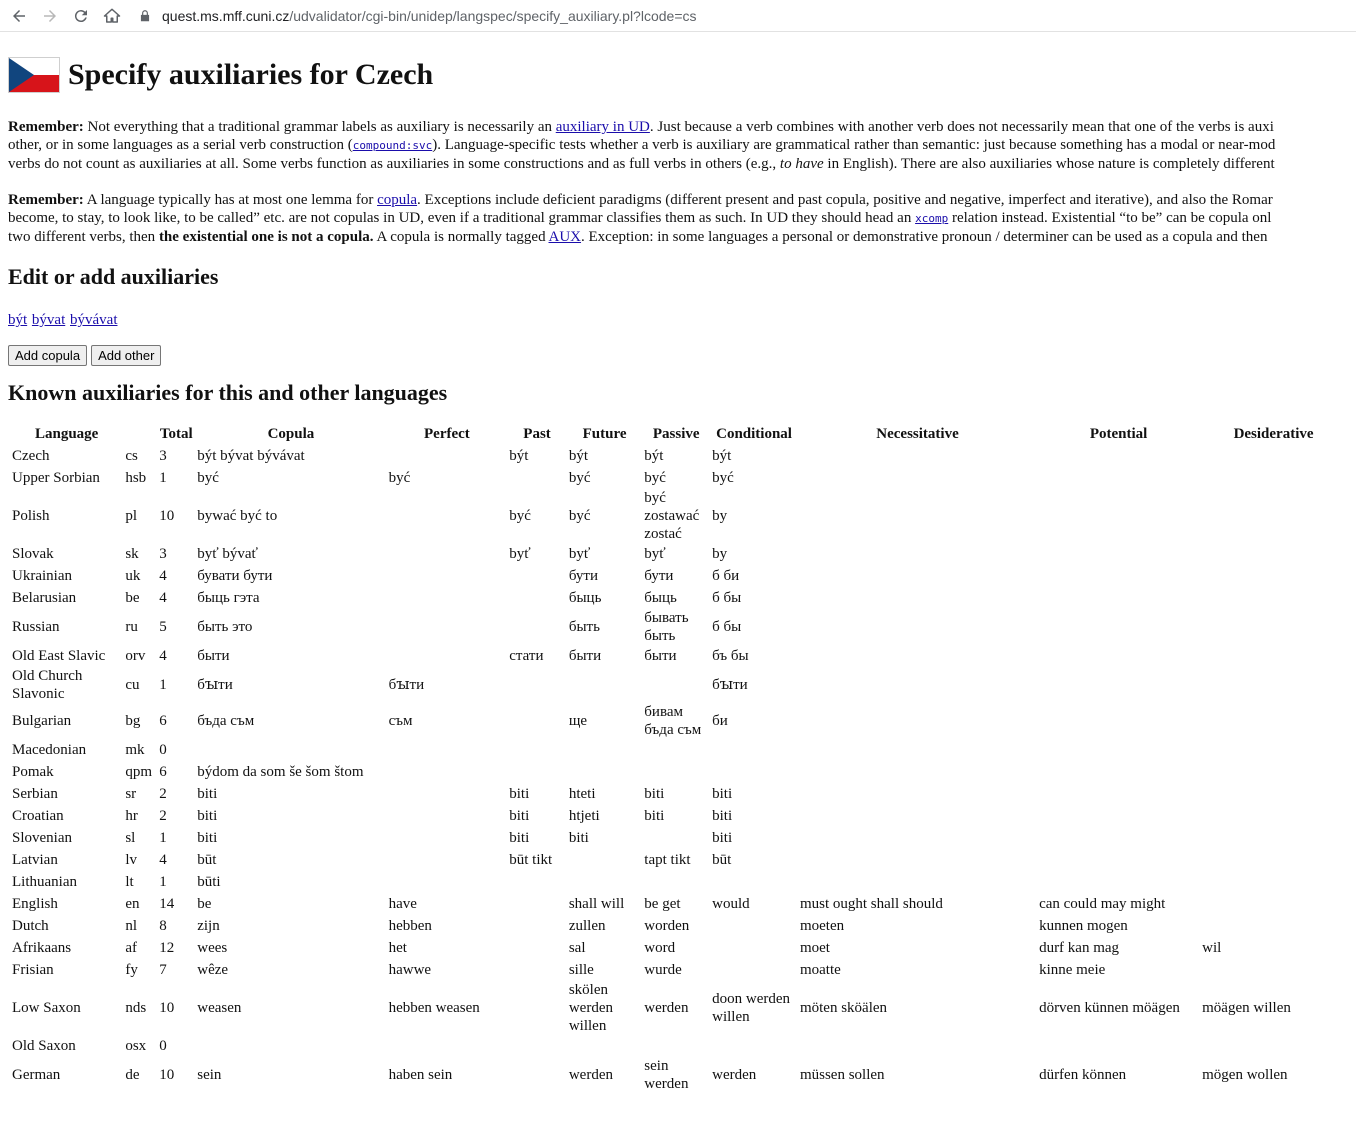 This screenshot has height=1123, width=1356. I want to click on table-cell: Ukrainian, so click(42, 576).